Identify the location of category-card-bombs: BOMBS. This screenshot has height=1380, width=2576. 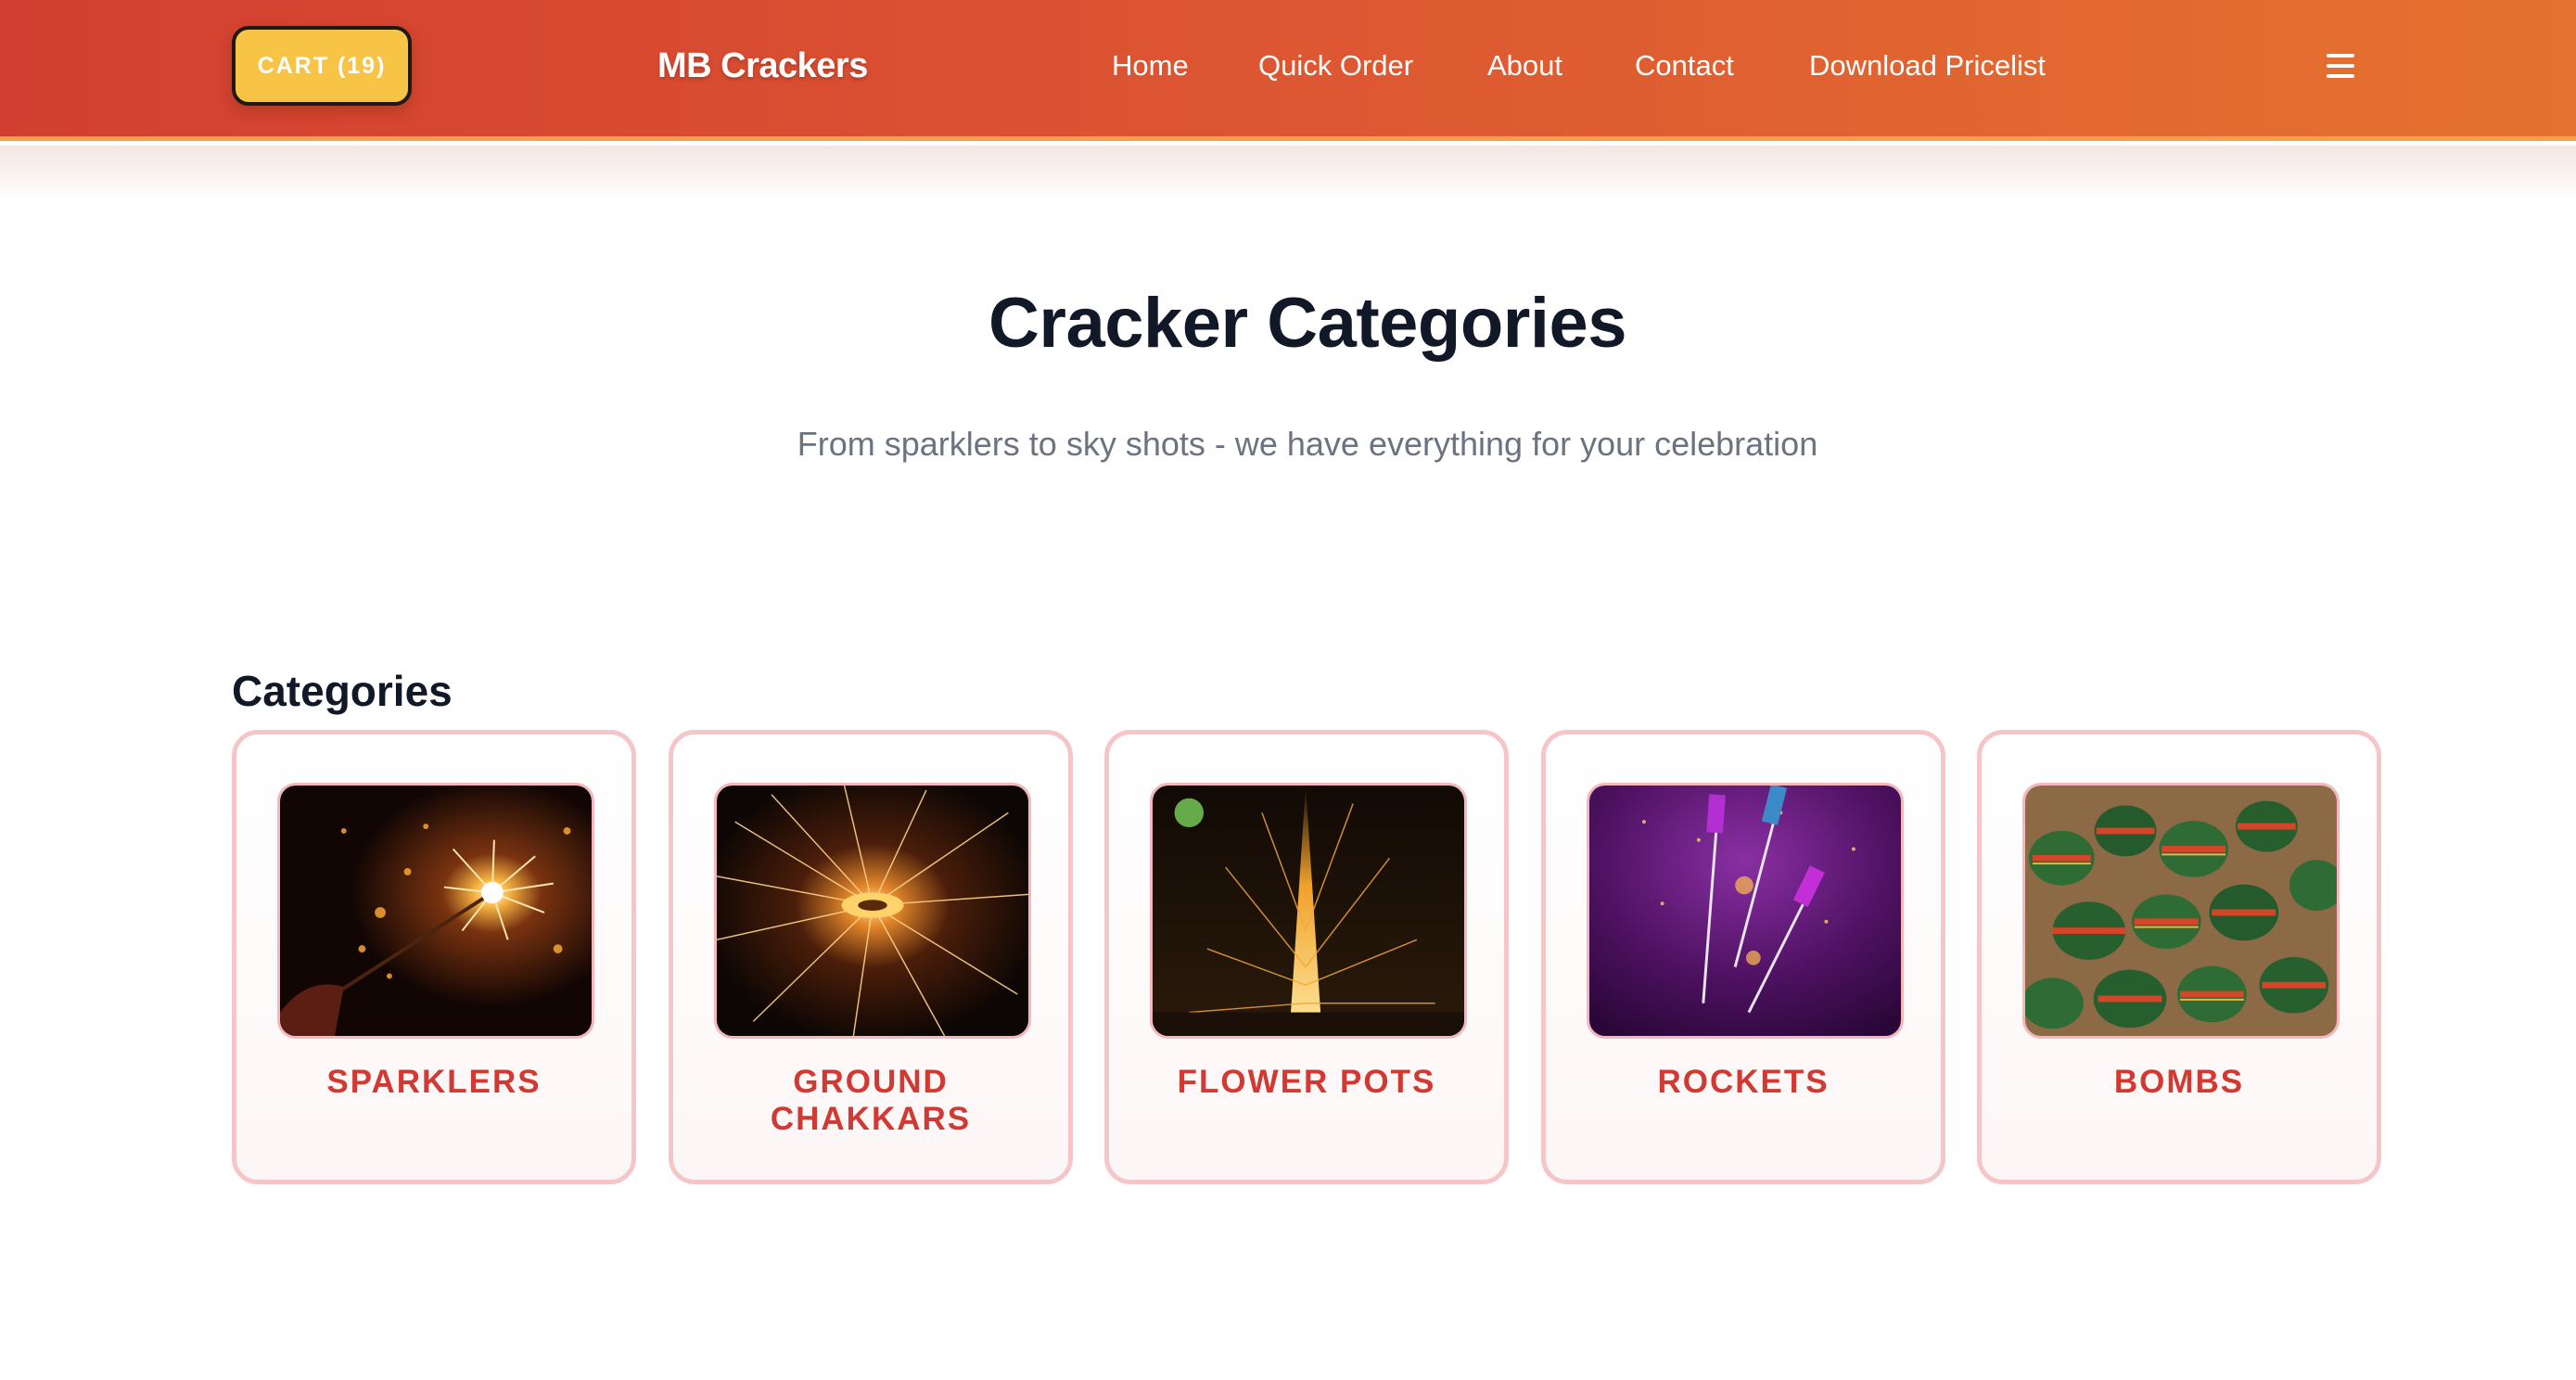
(2179, 957).